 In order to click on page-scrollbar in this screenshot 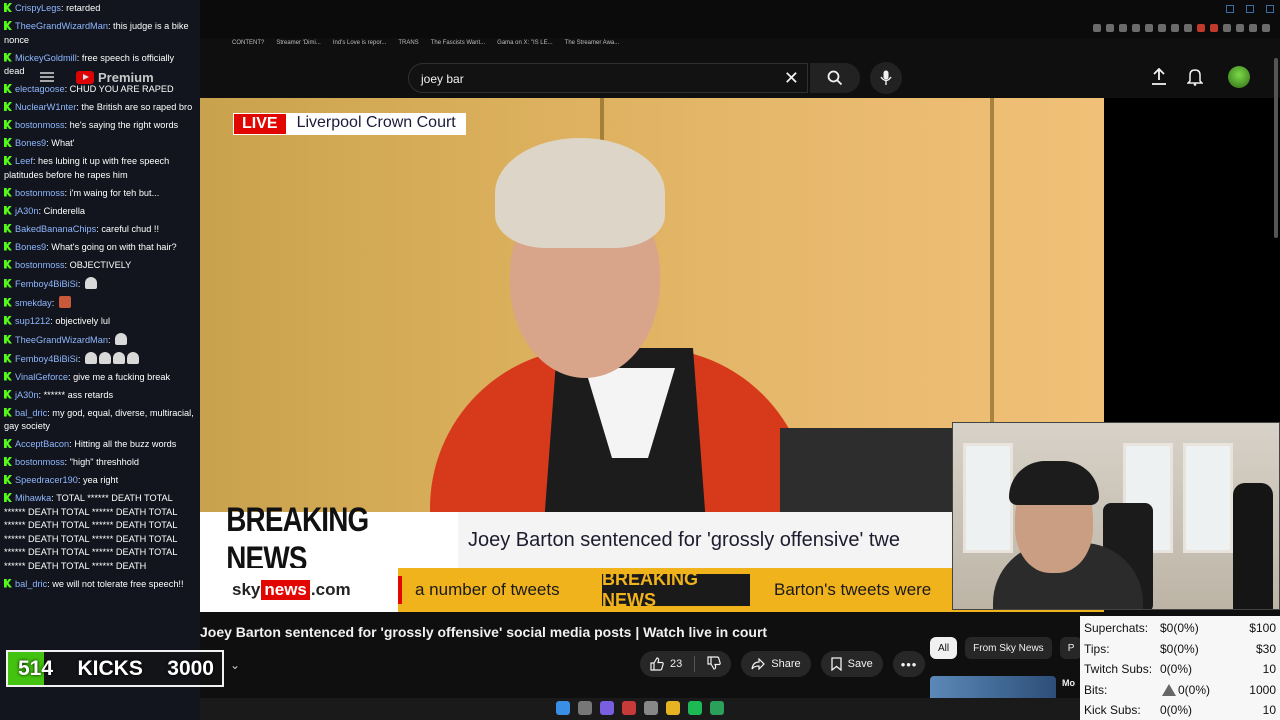, I will do `click(1276, 148)`.